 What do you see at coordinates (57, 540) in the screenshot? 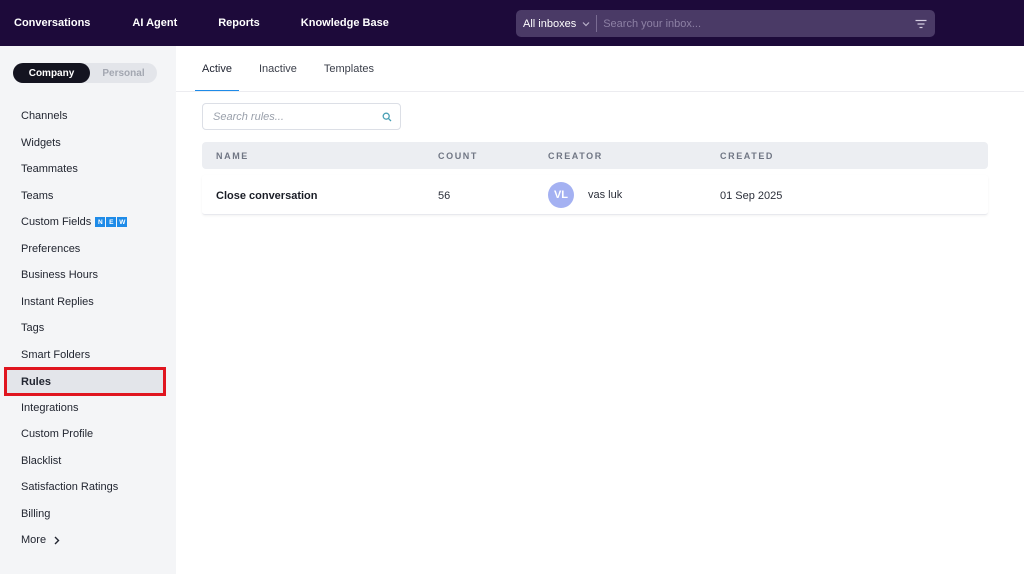
I see `chevron-right-icon` at bounding box center [57, 540].